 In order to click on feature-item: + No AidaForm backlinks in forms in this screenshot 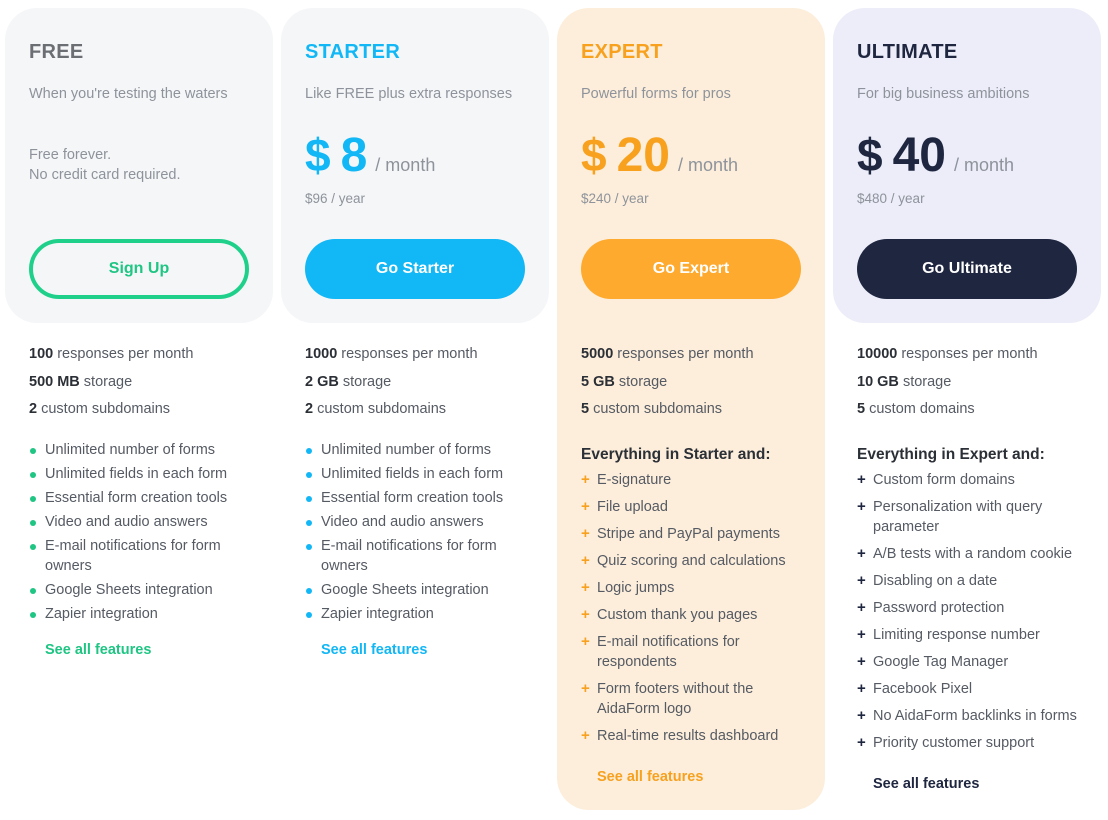, I will do `click(967, 716)`.